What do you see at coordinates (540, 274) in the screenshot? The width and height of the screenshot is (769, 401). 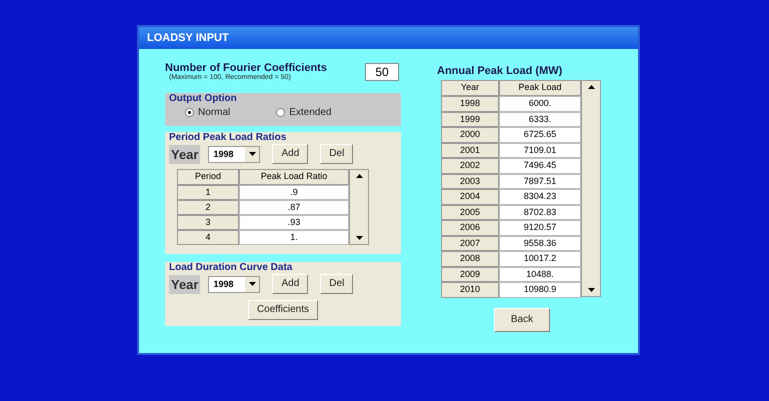 I see `table-cell: 10488.` at bounding box center [540, 274].